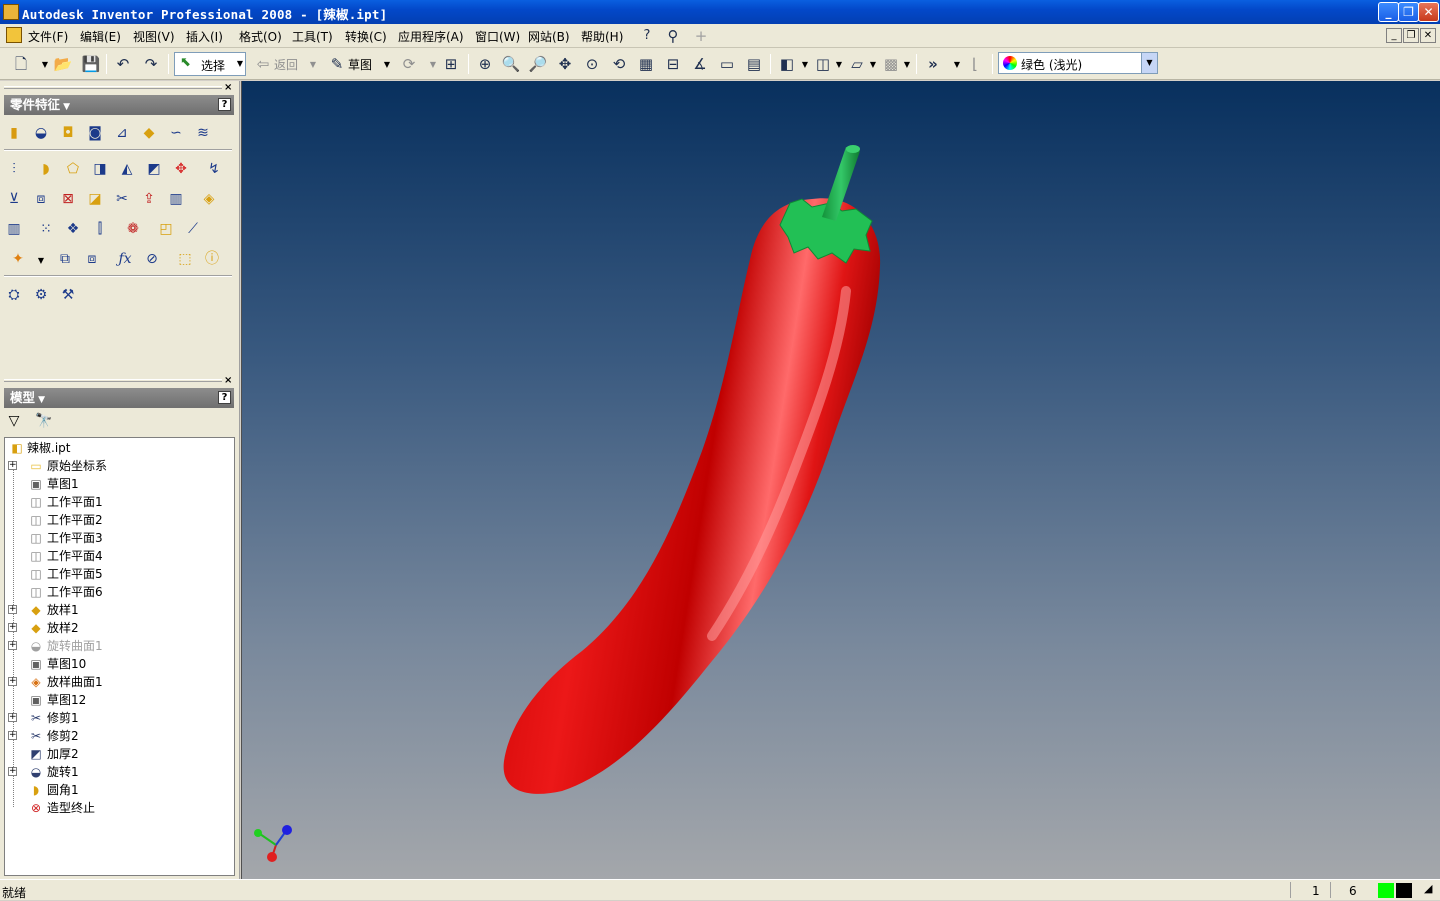 This screenshot has height=901, width=1440. Describe the element at coordinates (73, 169) in the screenshot. I see `chamfer-icon: ⬠` at that location.